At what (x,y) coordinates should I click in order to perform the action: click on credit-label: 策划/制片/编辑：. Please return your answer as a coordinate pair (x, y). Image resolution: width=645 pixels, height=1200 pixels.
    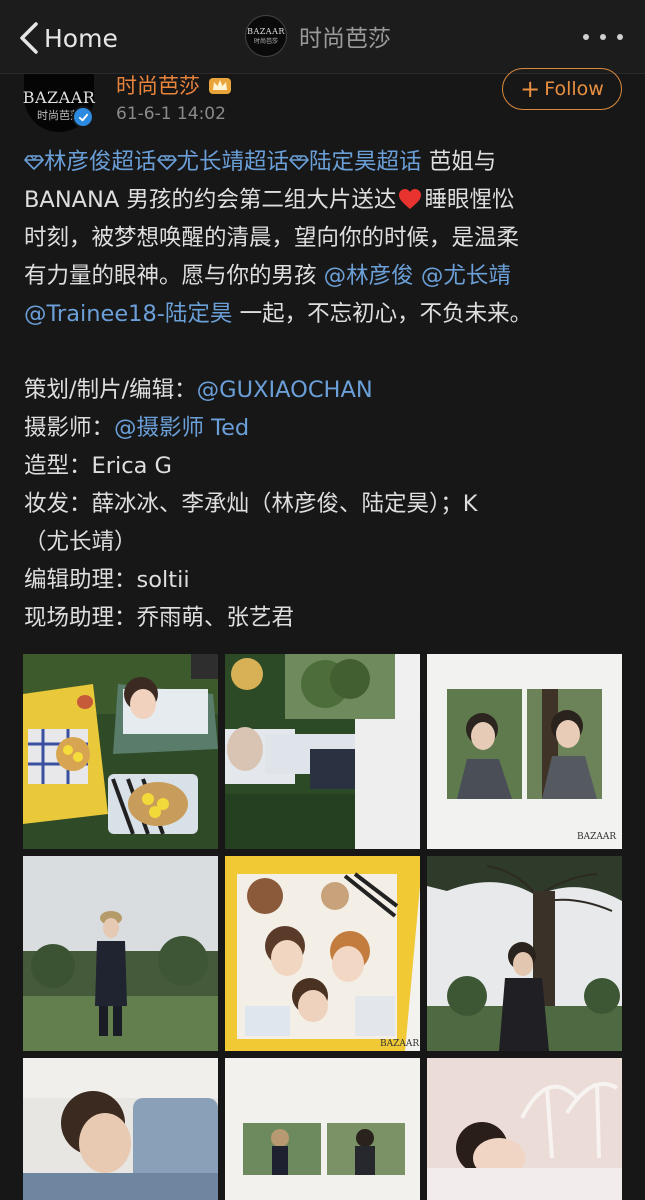
    Looking at the image, I should click on (110, 390).